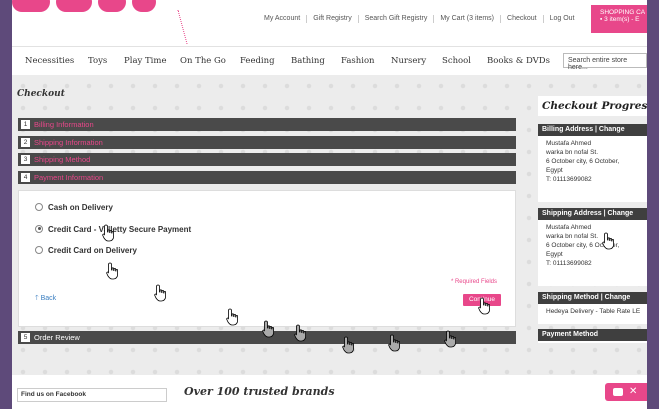 The width and height of the screenshot is (659, 409). Describe the element at coordinates (592, 214) in the screenshot. I see `shipping-address-header: Shipping Address | Change` at that location.